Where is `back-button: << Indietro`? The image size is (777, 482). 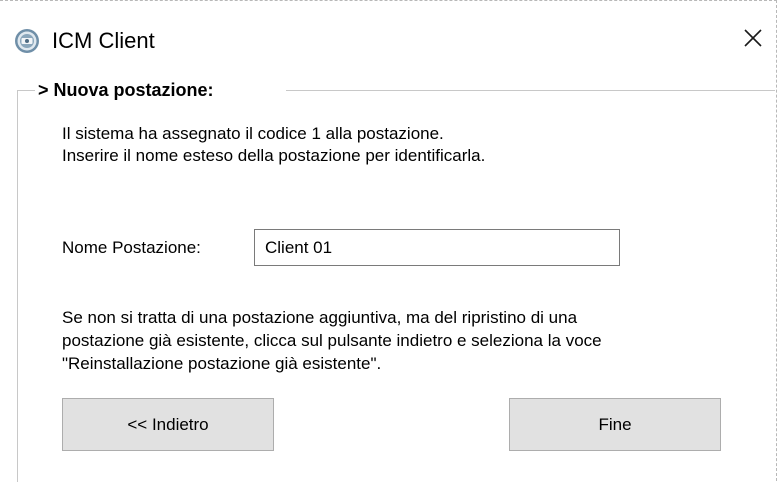 back-button: << Indietro is located at coordinates (168, 424).